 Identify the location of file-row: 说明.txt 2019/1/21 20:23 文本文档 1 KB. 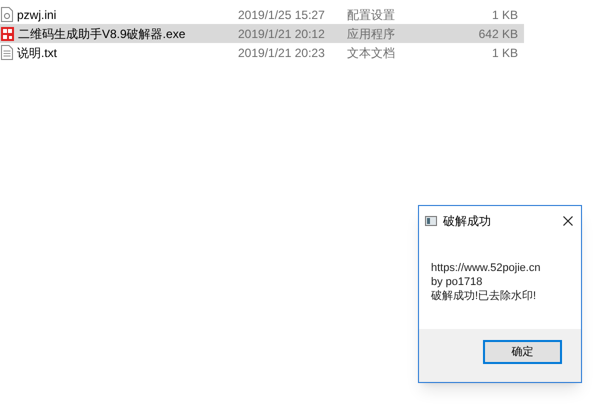
(262, 52).